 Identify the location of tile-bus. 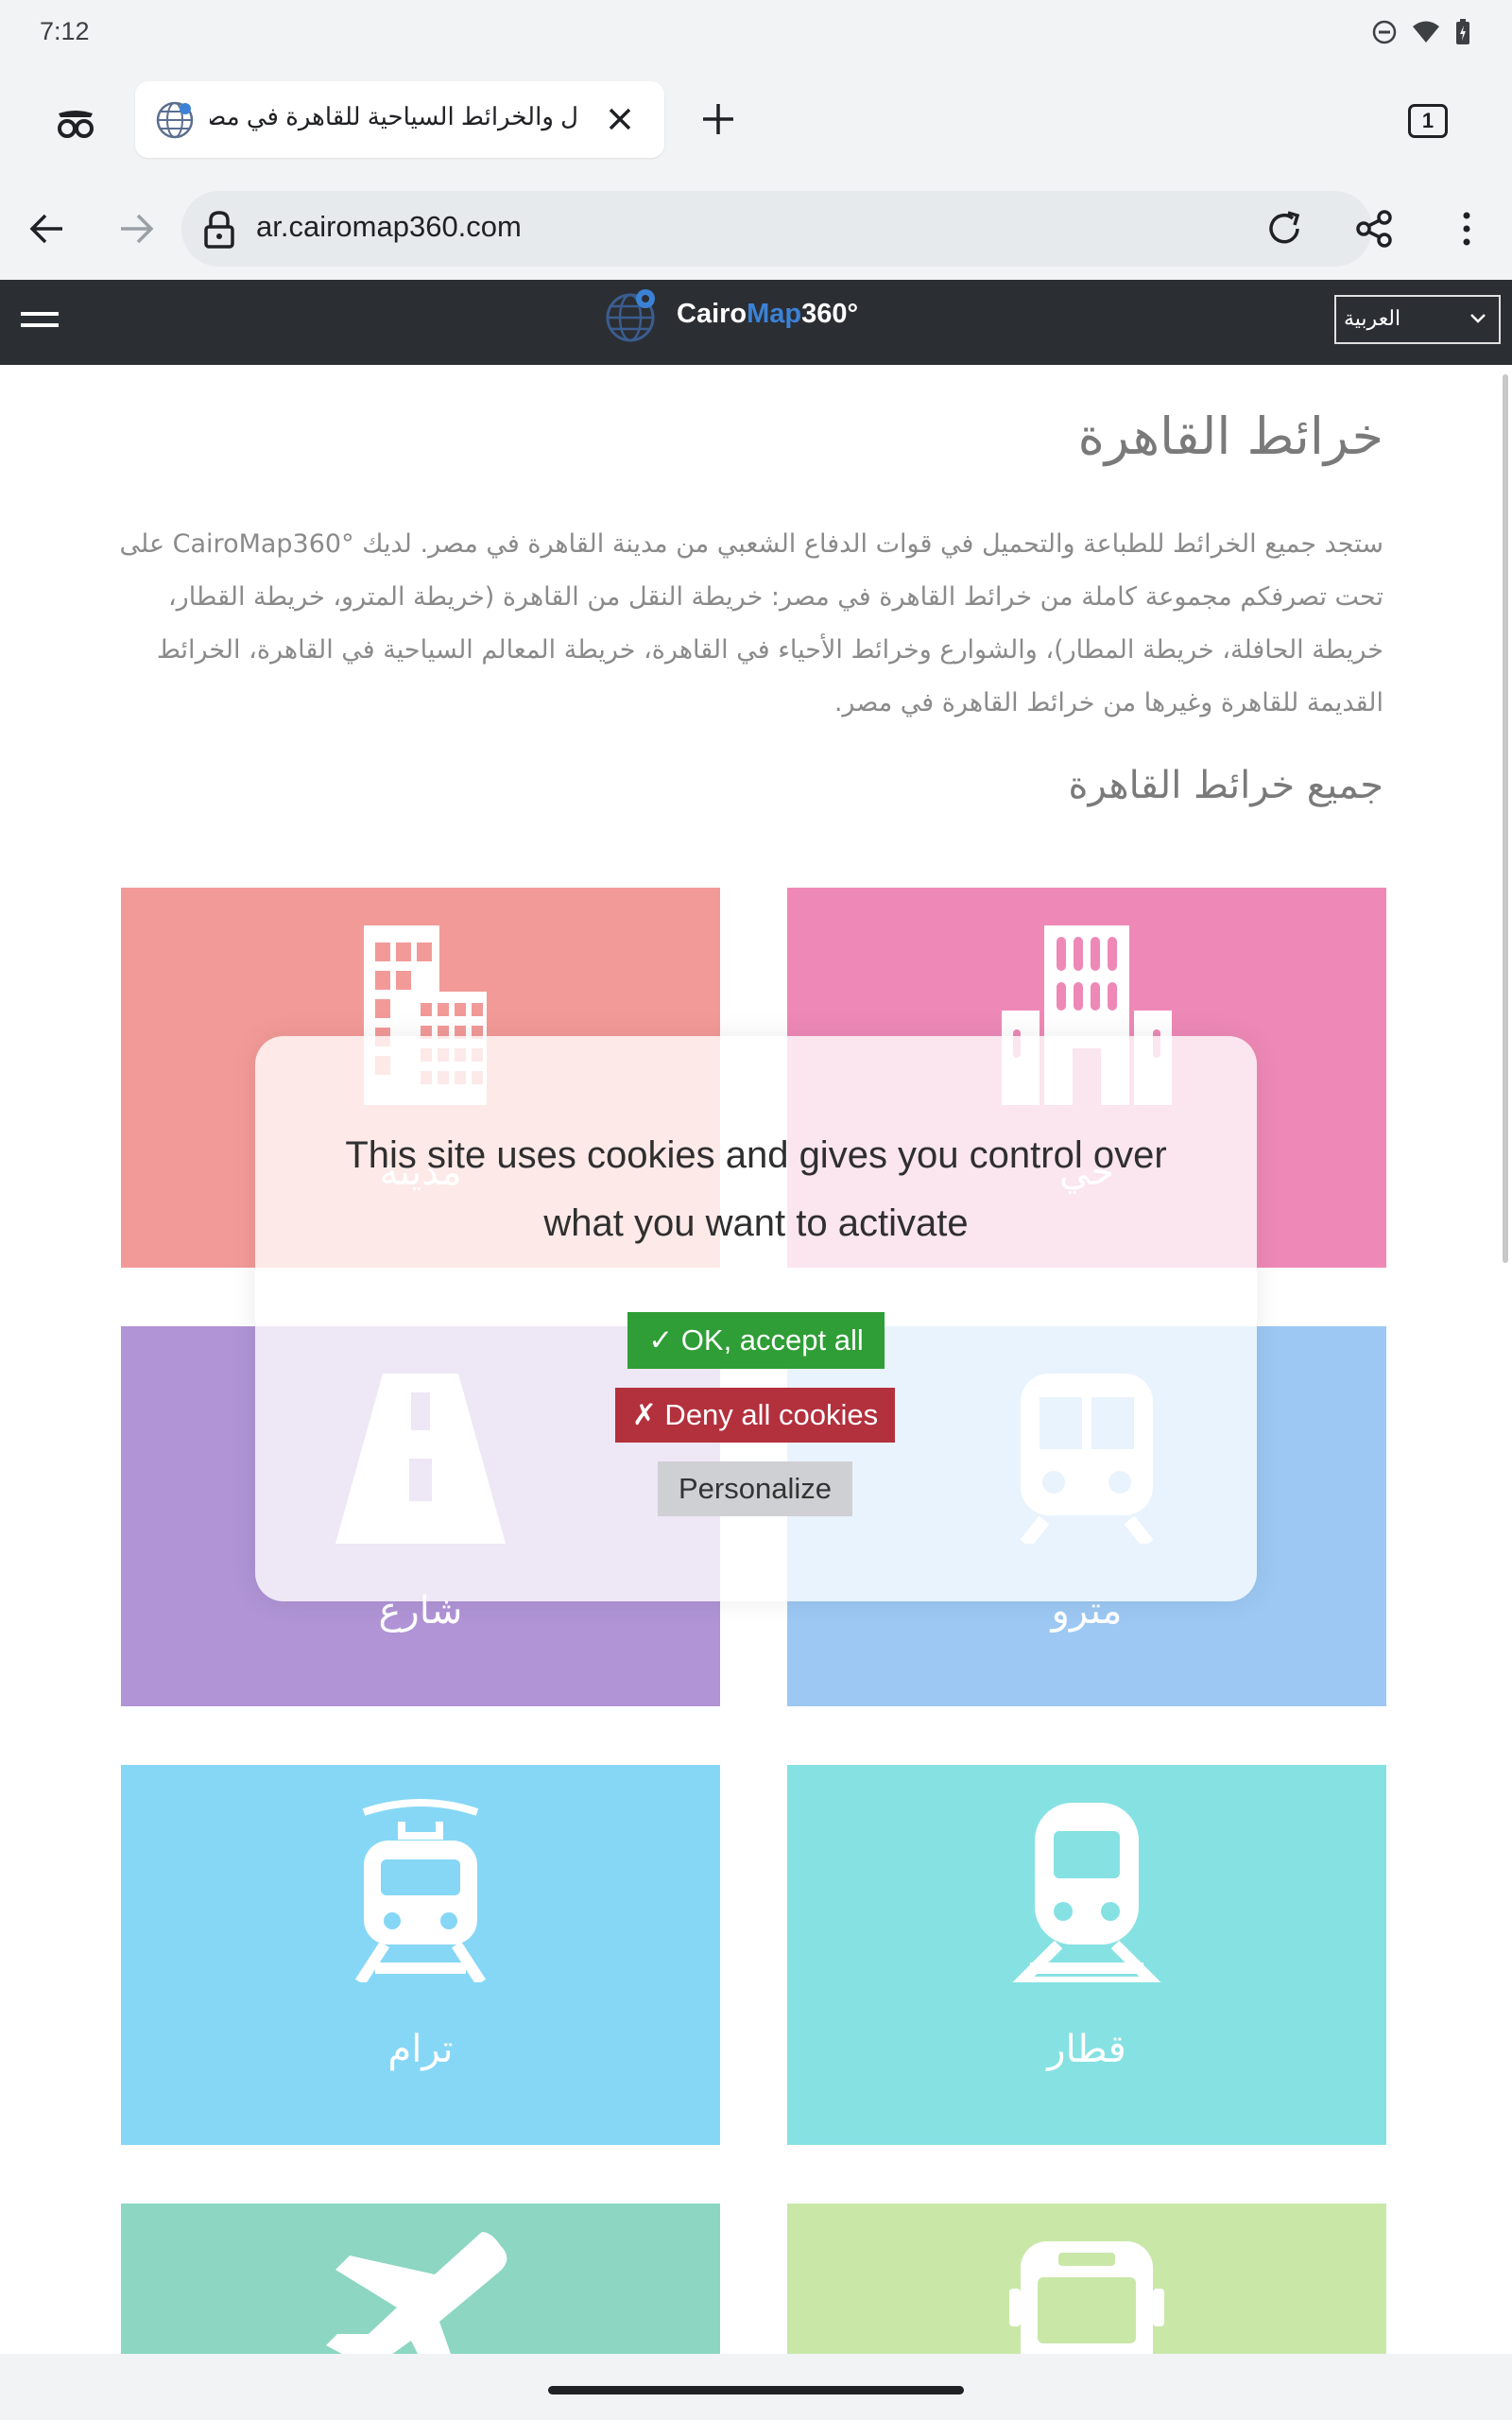
(1086, 2280).